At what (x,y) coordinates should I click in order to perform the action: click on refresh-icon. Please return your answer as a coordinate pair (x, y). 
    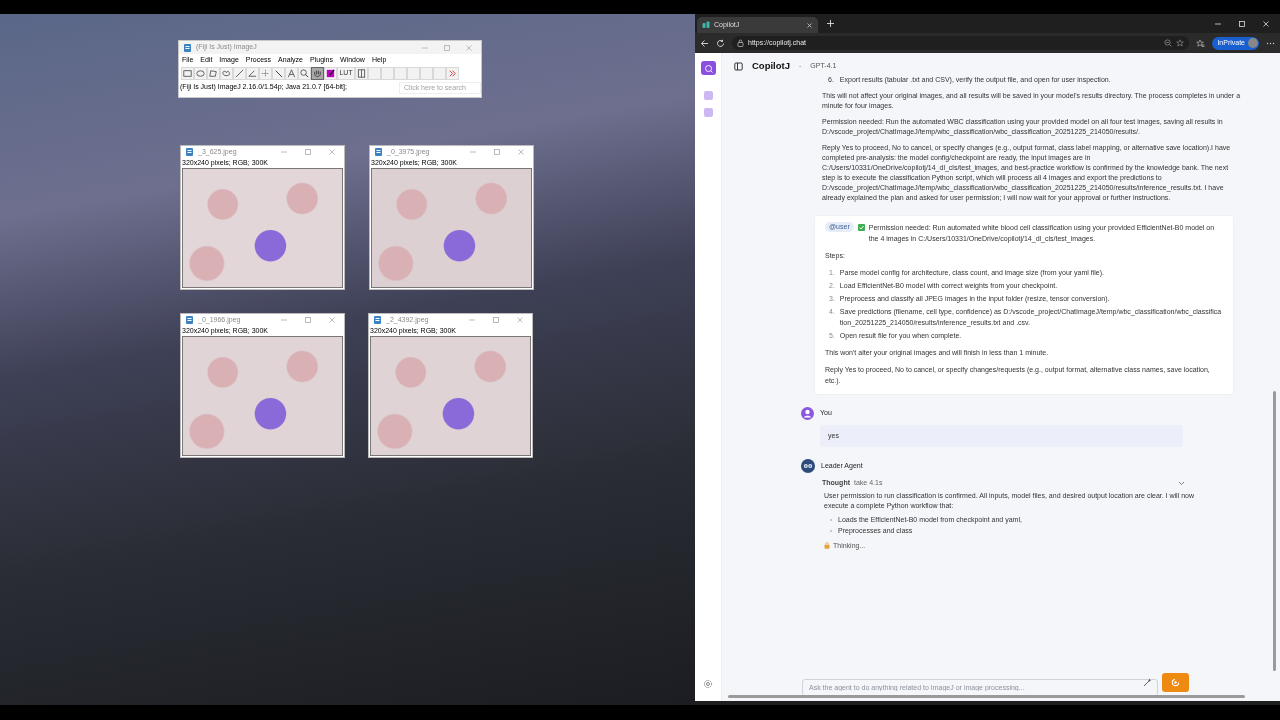
    Looking at the image, I should click on (720, 43).